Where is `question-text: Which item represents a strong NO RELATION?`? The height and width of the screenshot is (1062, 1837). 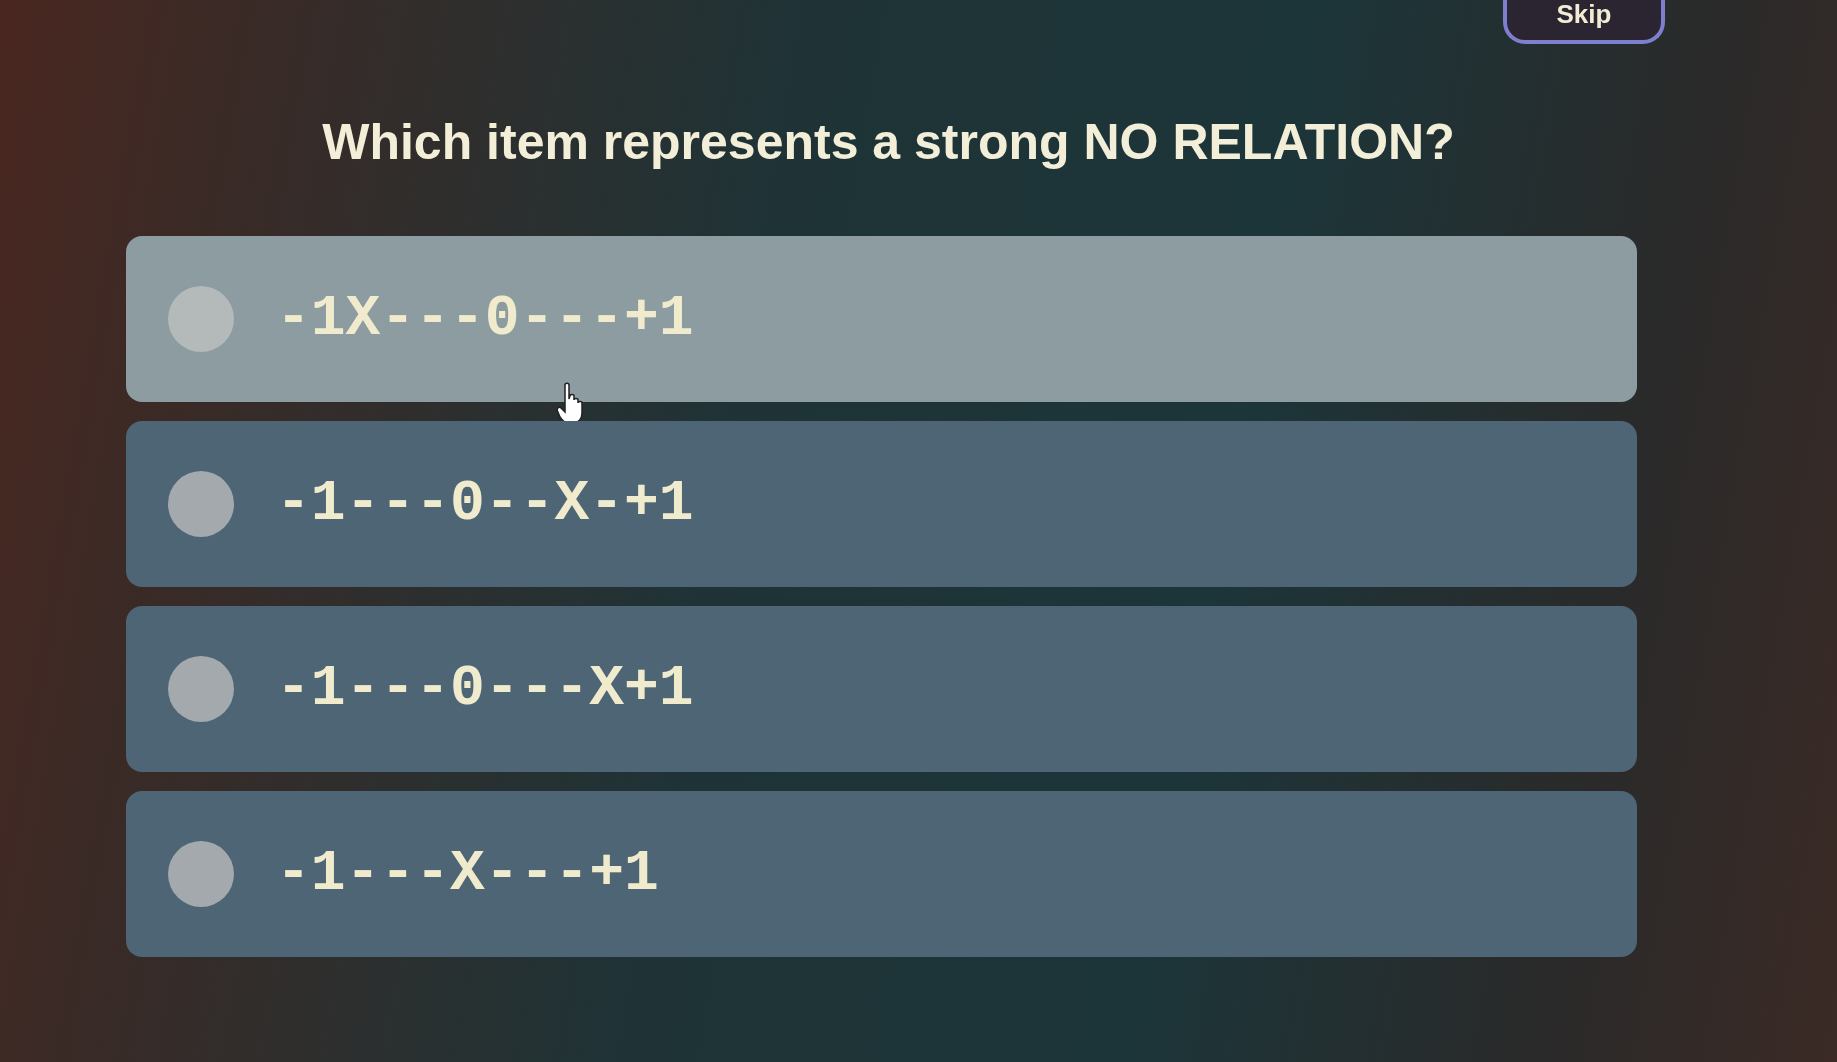 question-text: Which item represents a strong NO RELATION? is located at coordinates (888, 142).